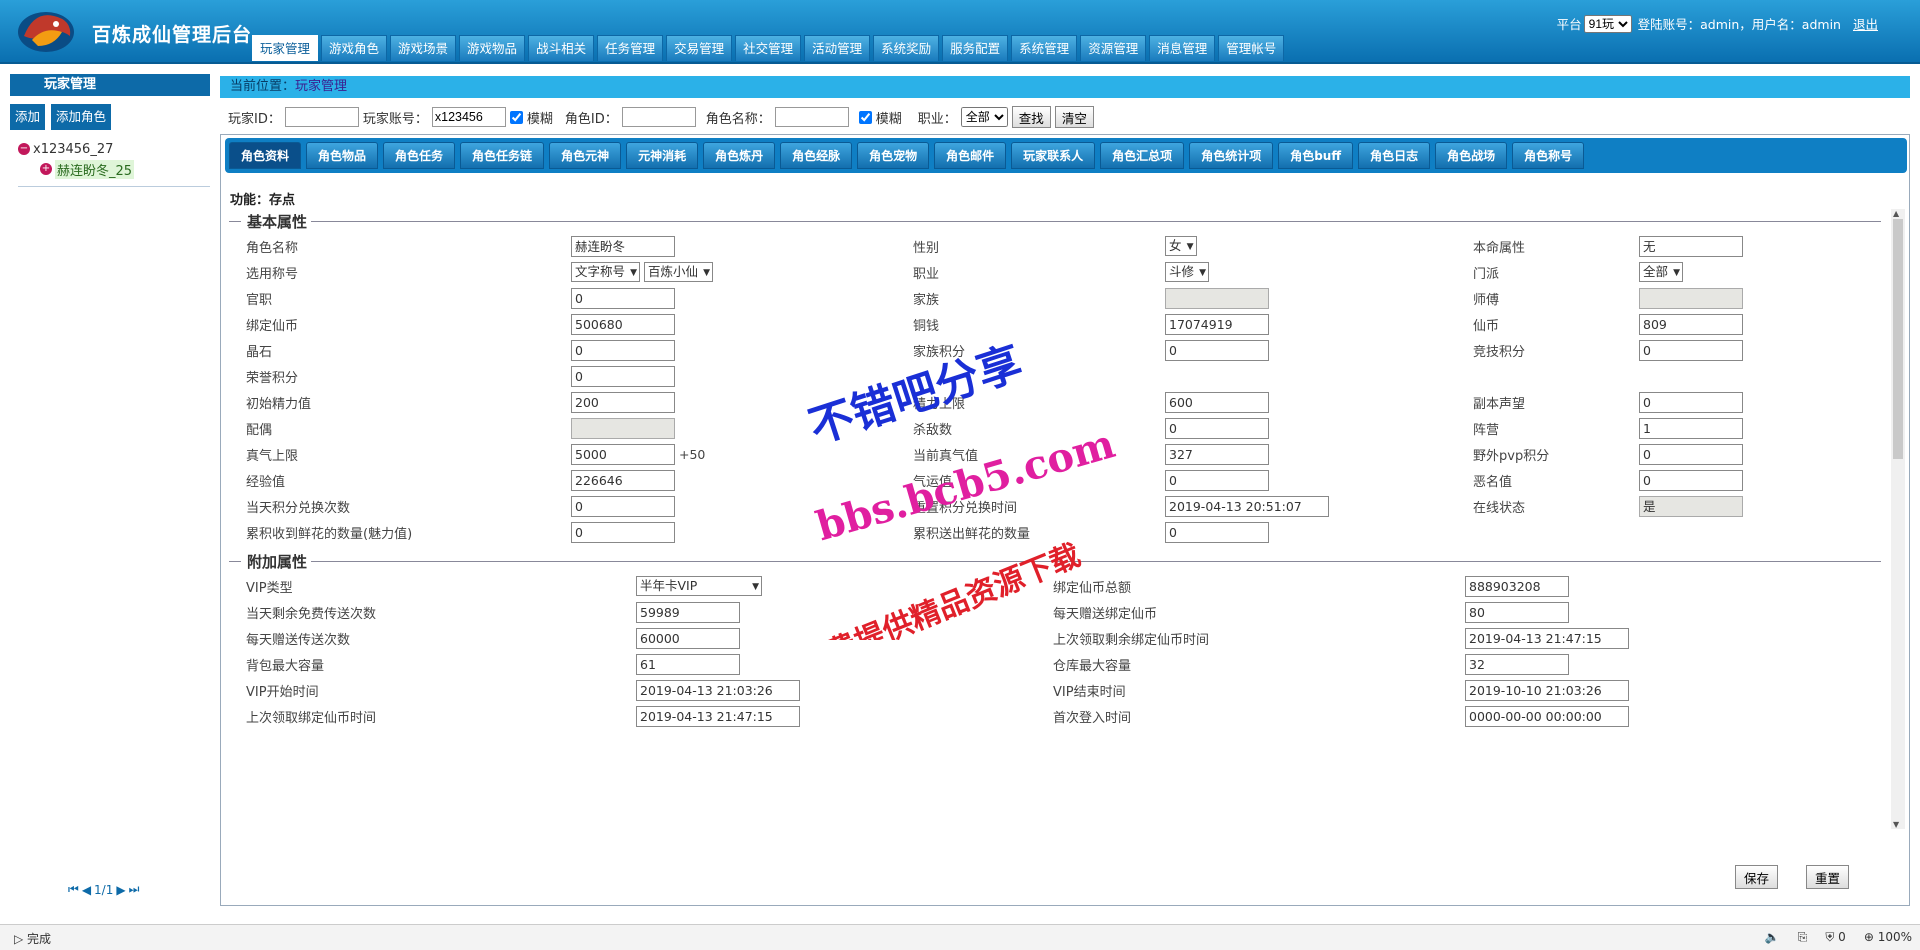  What do you see at coordinates (28, 117) in the screenshot?
I see `add-button: 添加` at bounding box center [28, 117].